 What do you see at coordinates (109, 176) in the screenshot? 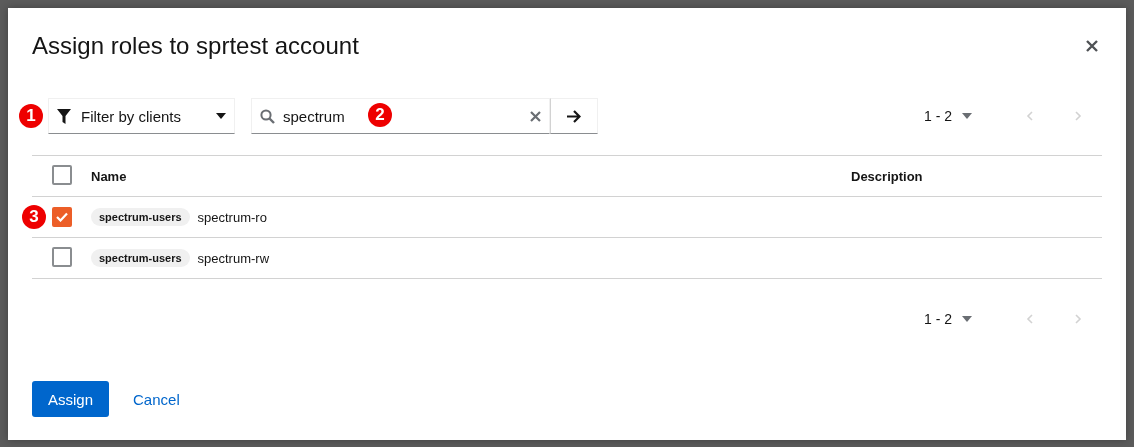
I see `column-header: Name` at bounding box center [109, 176].